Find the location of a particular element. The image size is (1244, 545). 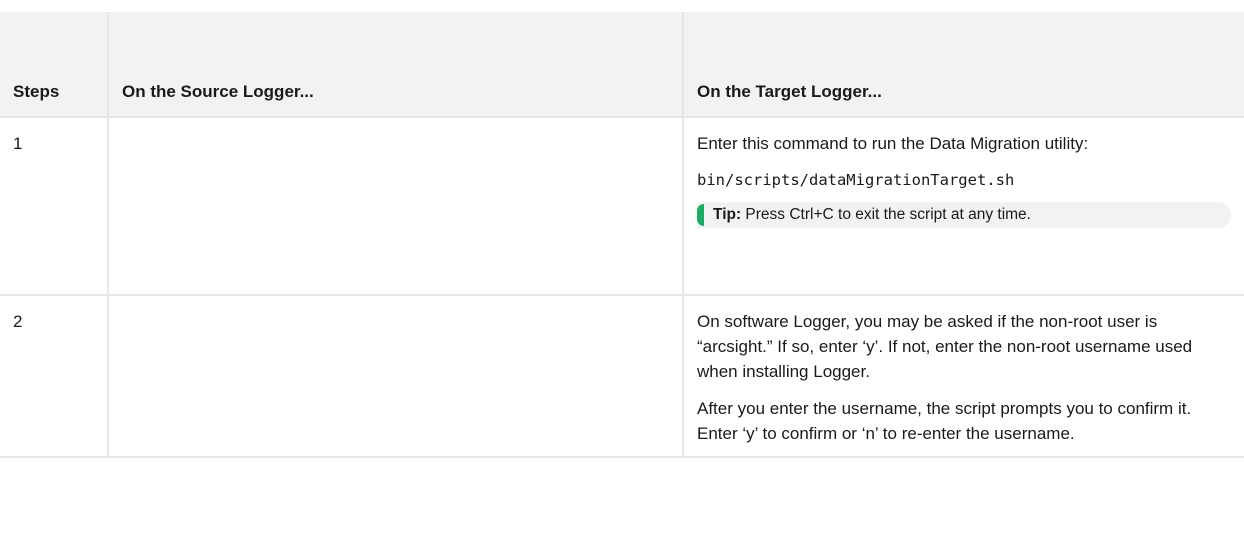

tip-accent-bar is located at coordinates (700, 215).